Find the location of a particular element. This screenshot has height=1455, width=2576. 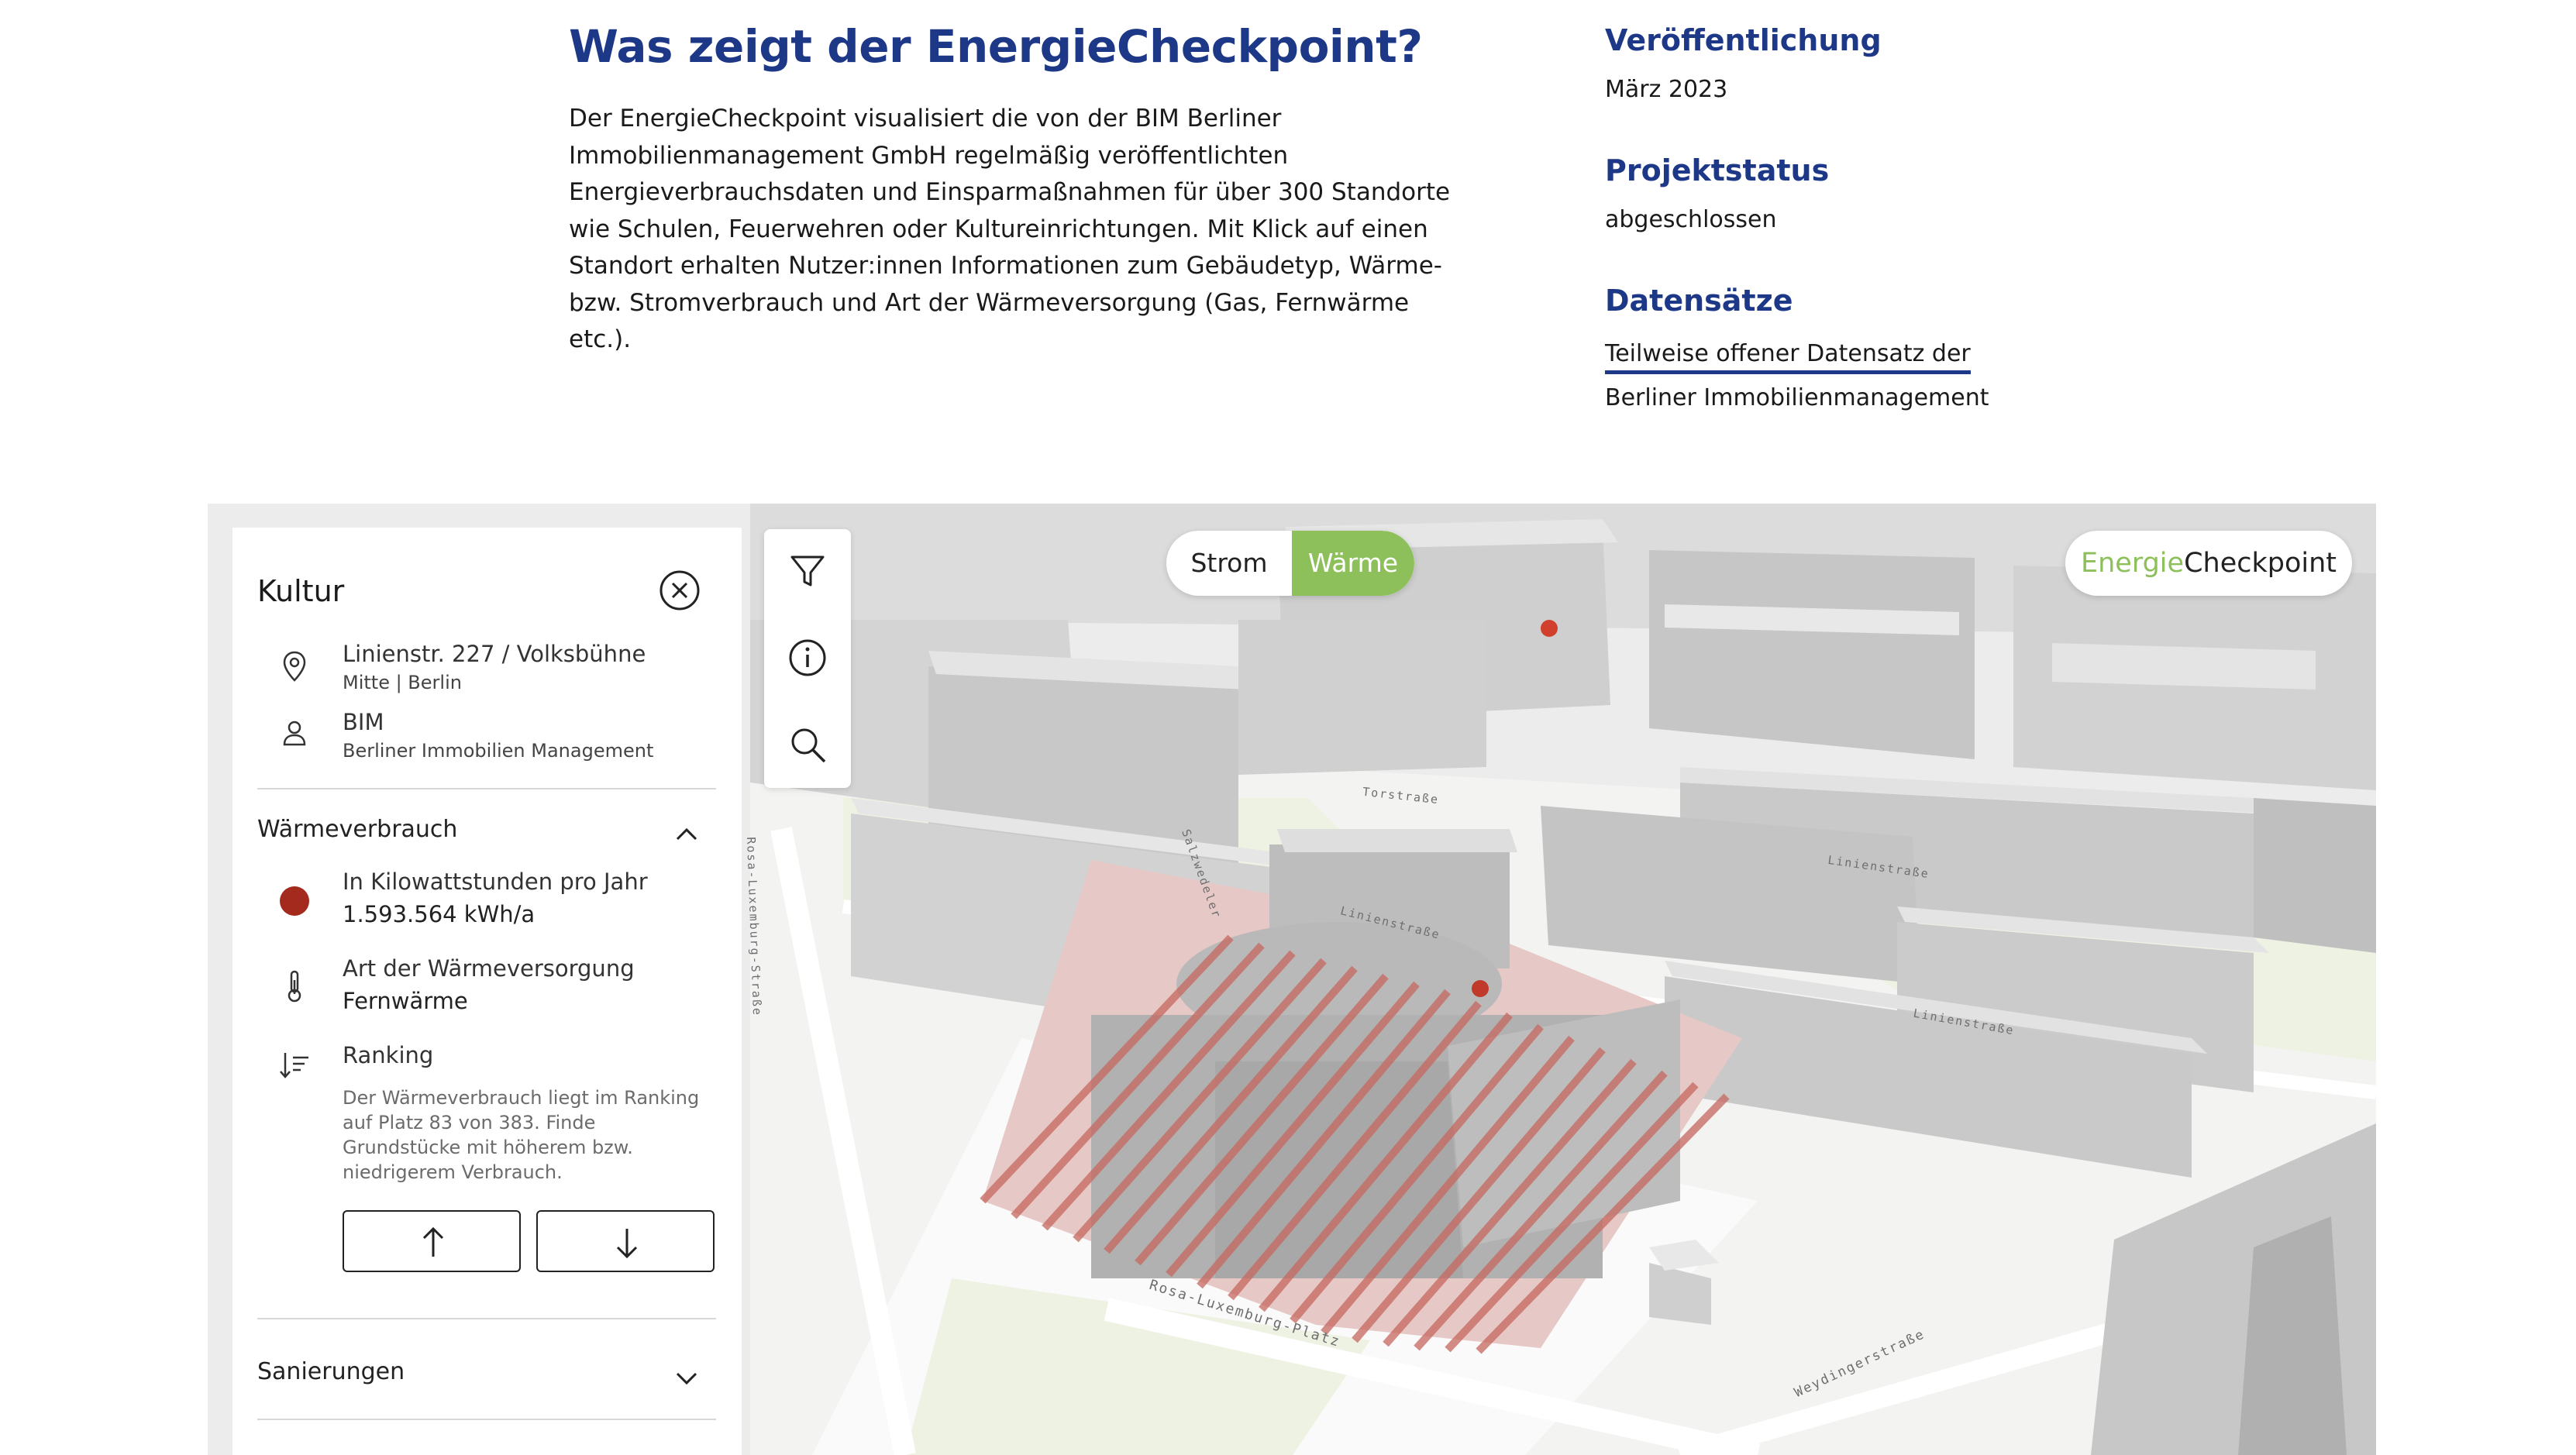

status-label: Projektstatus is located at coordinates (1717, 170).